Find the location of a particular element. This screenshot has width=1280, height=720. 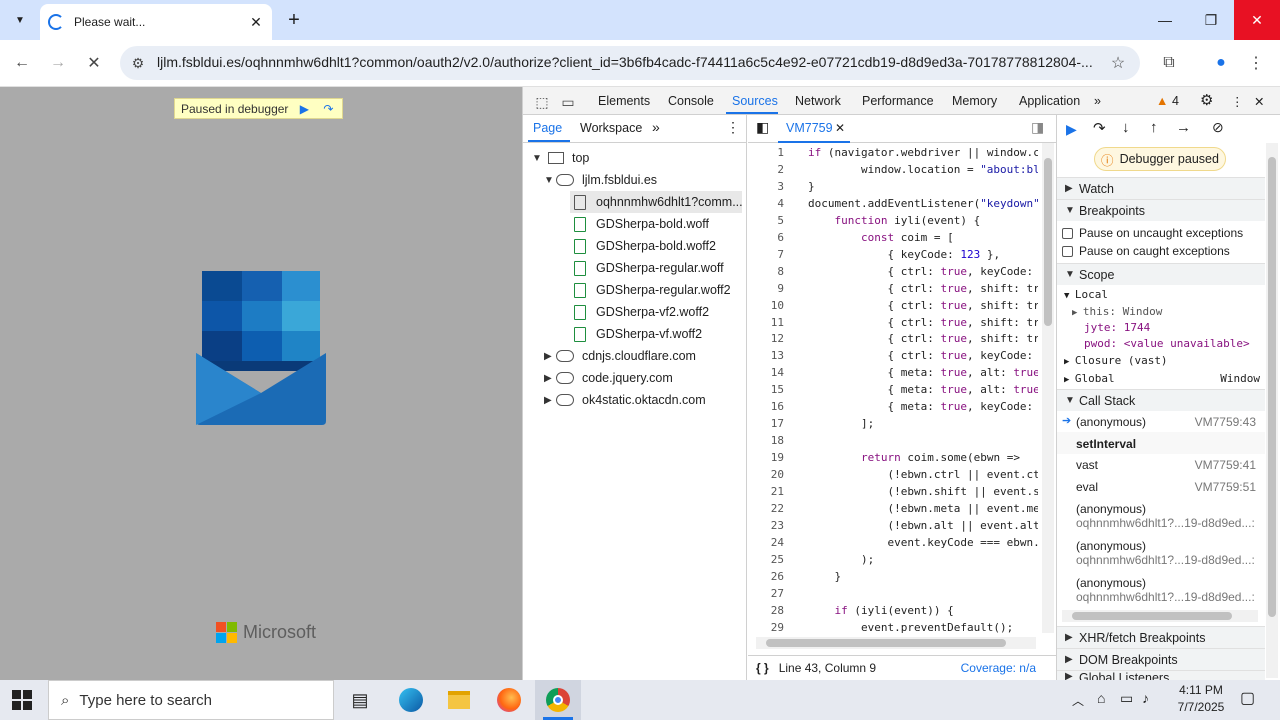

close-devtools-icon: ✕ is located at coordinates (1259, 101).